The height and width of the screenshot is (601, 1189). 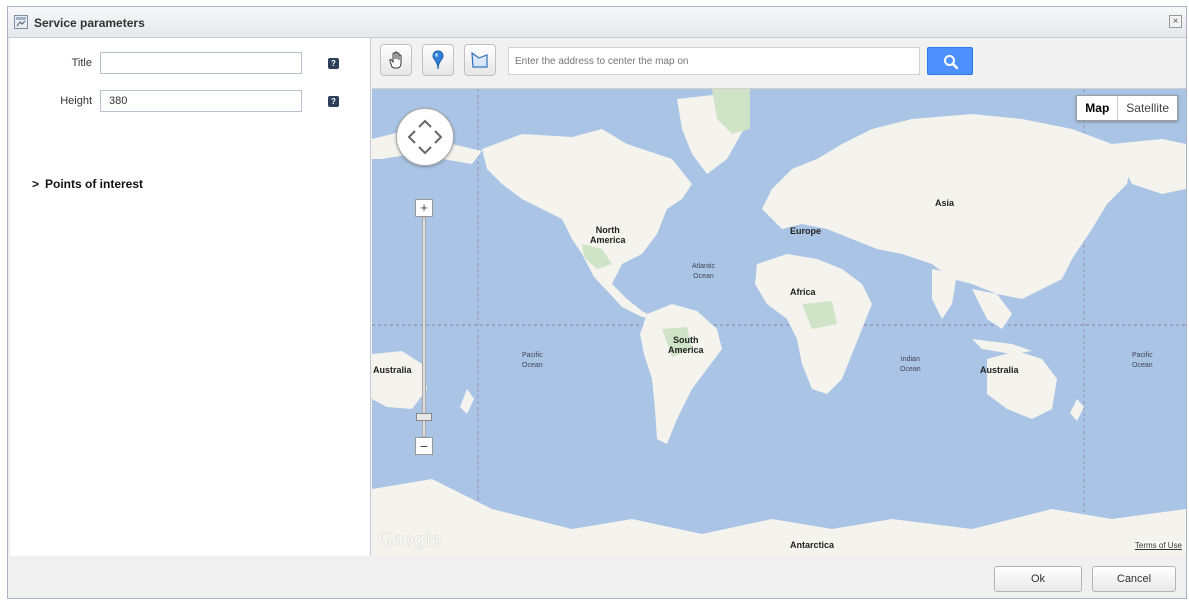 What do you see at coordinates (392, 370) in the screenshot?
I see `label-australia-left: Australia` at bounding box center [392, 370].